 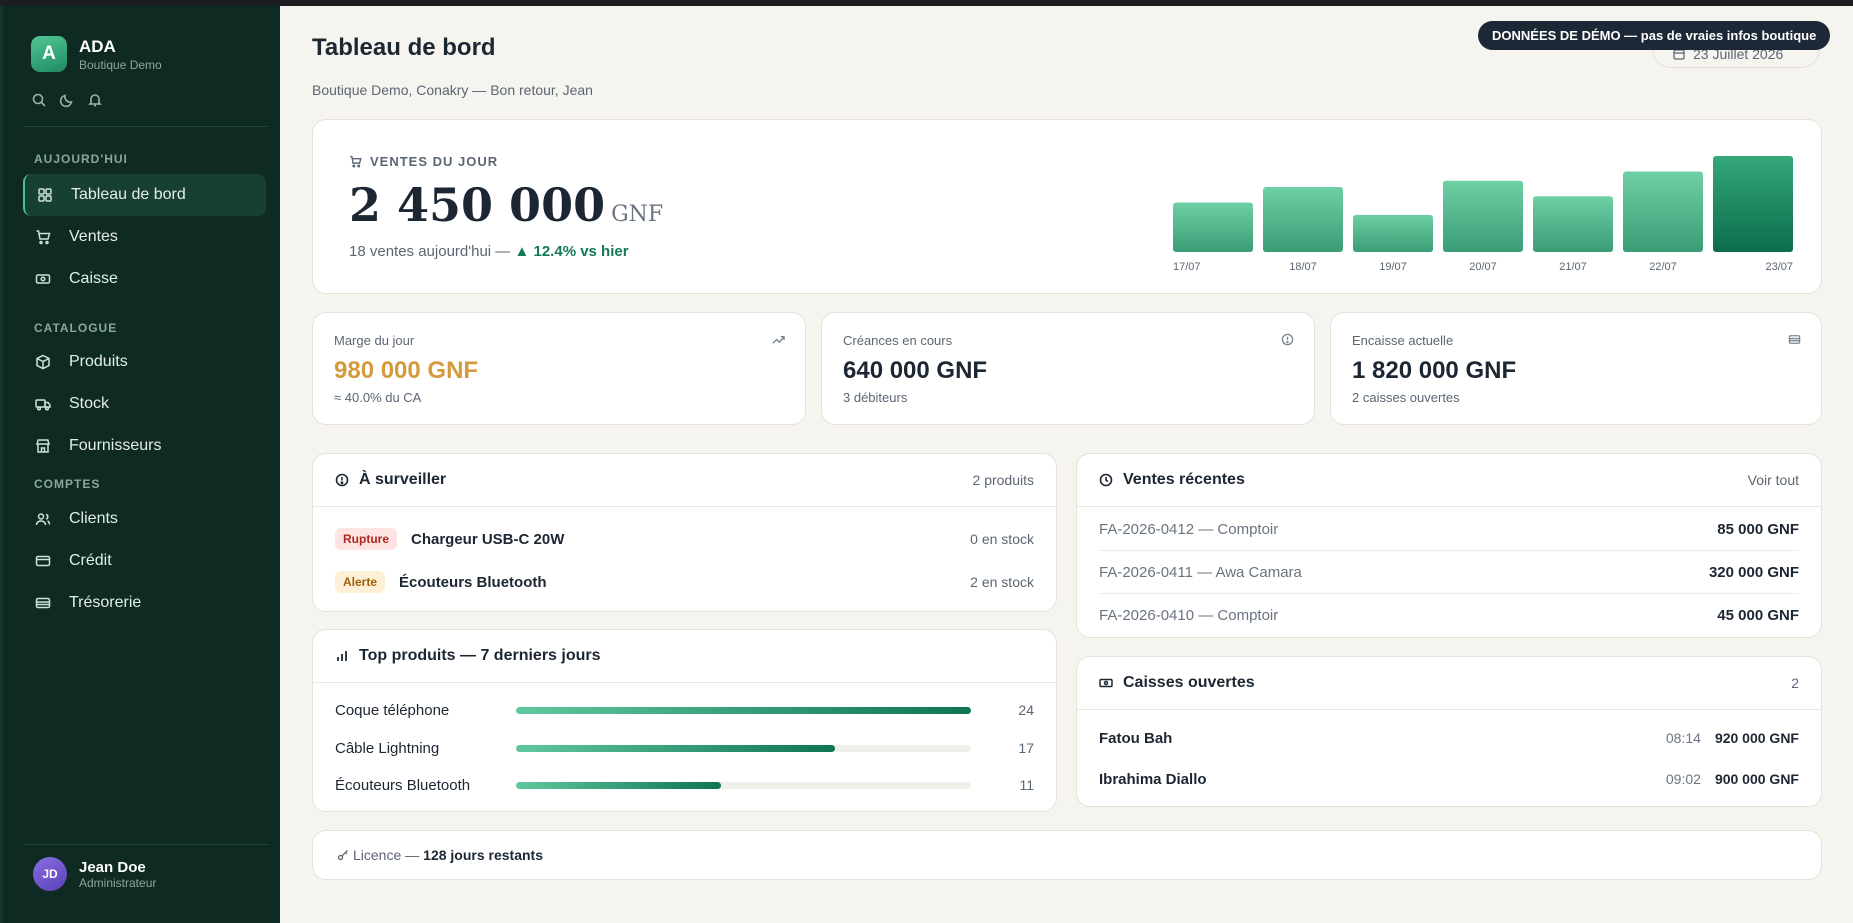 I want to click on table-row: FA-2026-0412 — Comptoir 85 000 GNF, so click(x=1449, y=529).